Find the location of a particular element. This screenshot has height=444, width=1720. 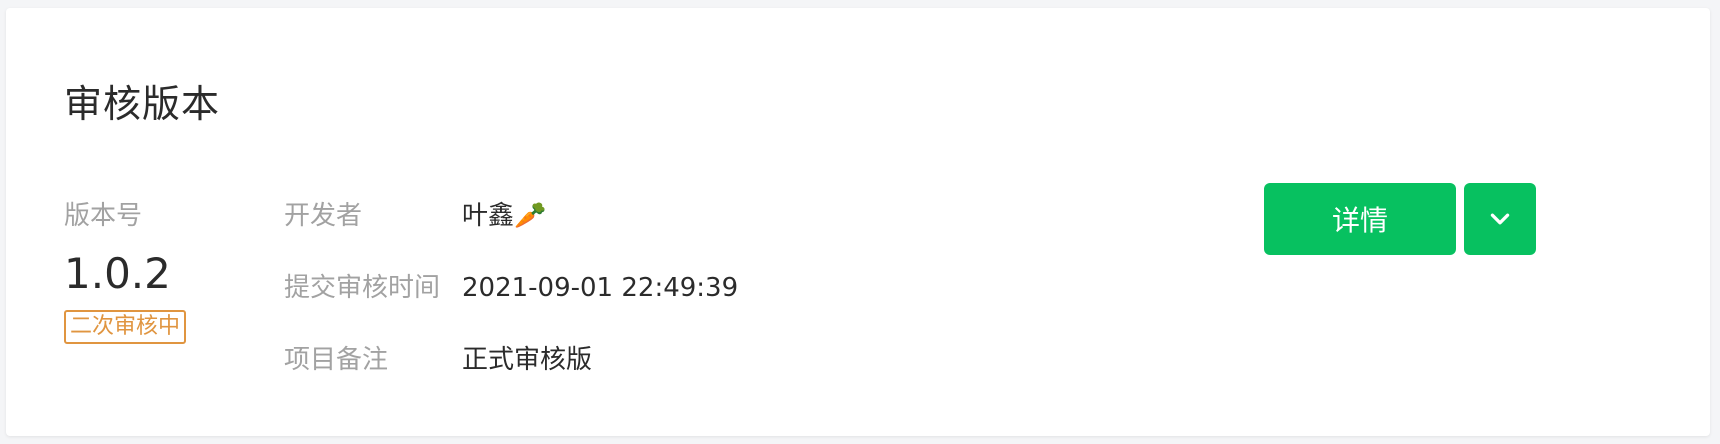

more-dropdown-button is located at coordinates (1500, 219).